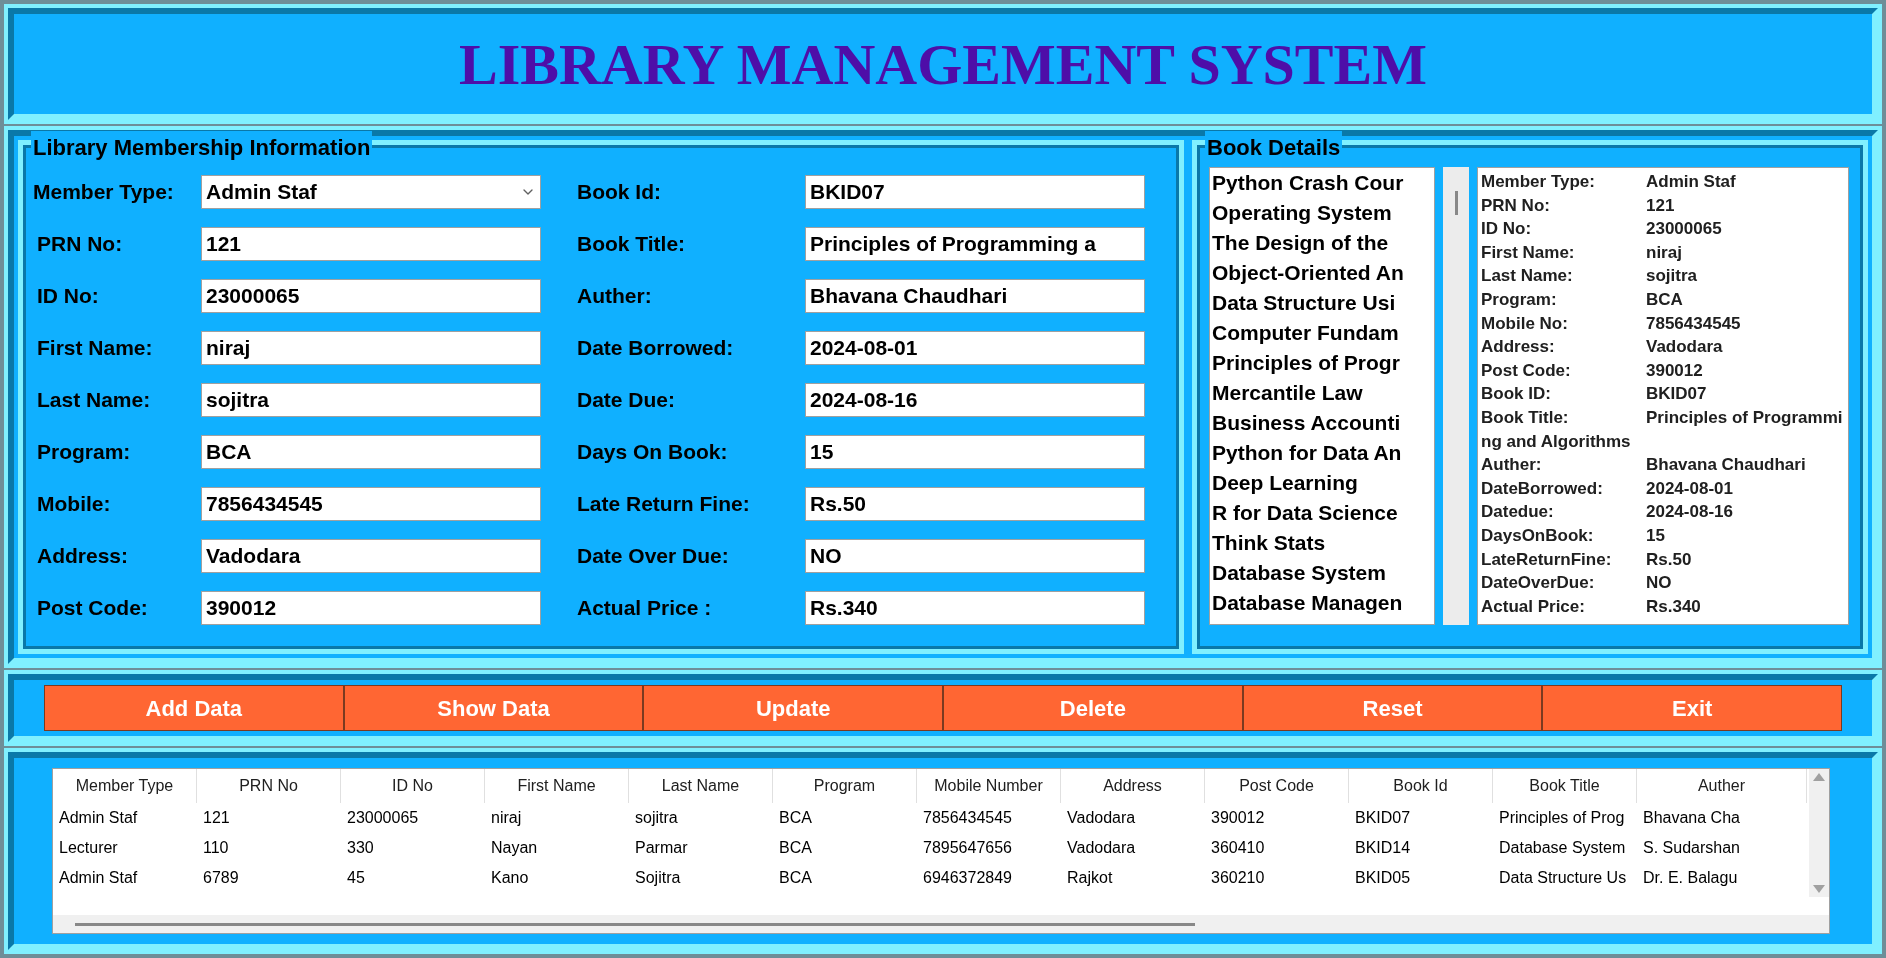 The height and width of the screenshot is (958, 1886). Describe the element at coordinates (1383, 848) in the screenshot. I see `table-cell-text: BKID14` at that location.